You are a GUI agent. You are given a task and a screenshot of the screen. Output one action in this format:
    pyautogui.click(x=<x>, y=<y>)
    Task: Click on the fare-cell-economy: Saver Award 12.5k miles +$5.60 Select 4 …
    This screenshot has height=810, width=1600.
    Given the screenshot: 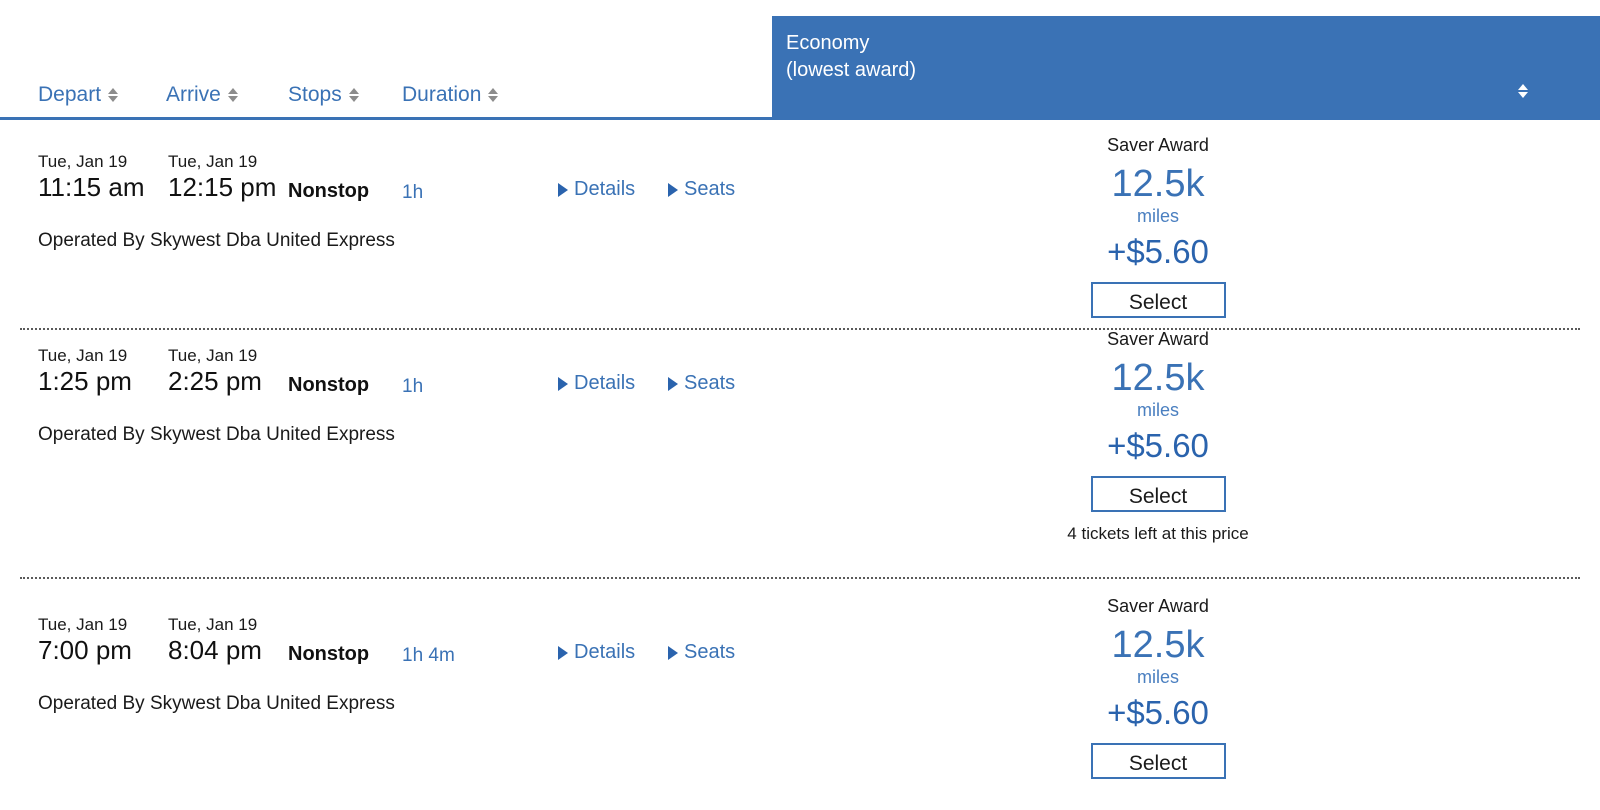 What is the action you would take?
    pyautogui.click(x=1158, y=436)
    